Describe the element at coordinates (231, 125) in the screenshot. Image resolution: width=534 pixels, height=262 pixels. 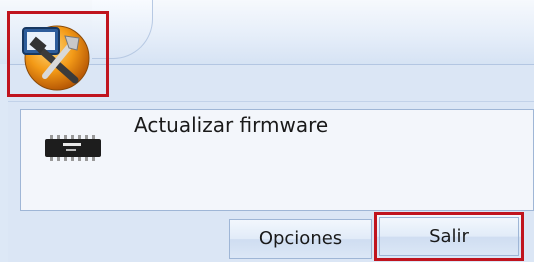
I see `menu-item-label: Actualizar firmware` at that location.